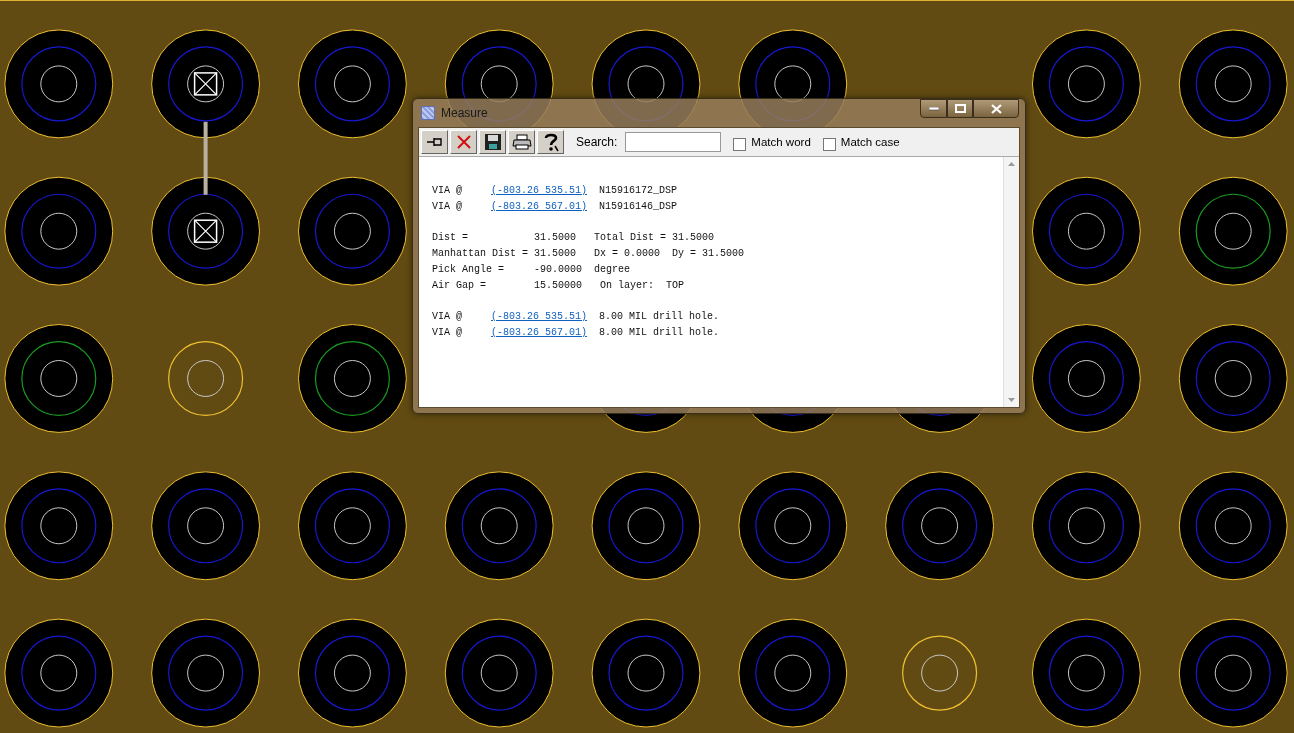 The image size is (1294, 733). I want to click on measure-line: Dist = 31.5000 Total Dist = 31.5000, so click(573, 238).